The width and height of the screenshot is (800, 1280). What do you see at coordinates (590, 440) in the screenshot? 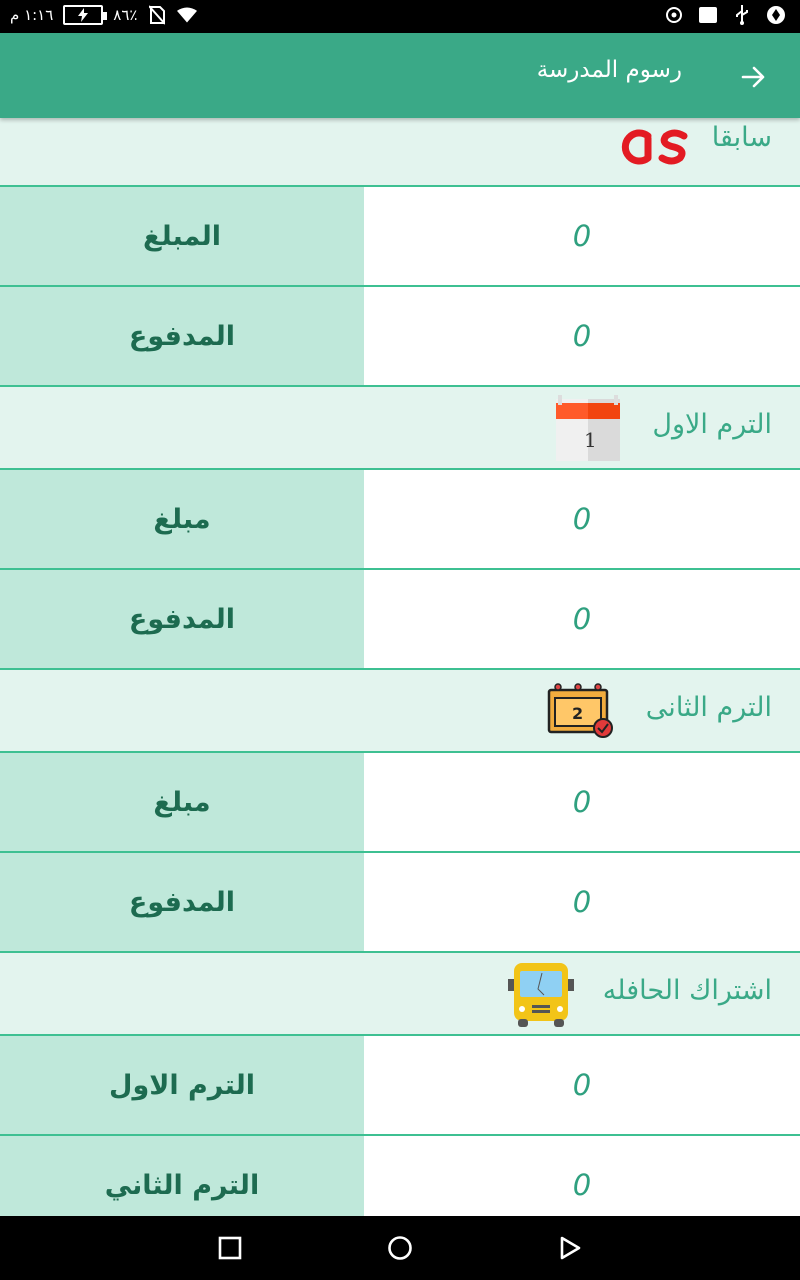
I see `calendar-day-text: 1` at bounding box center [590, 440].